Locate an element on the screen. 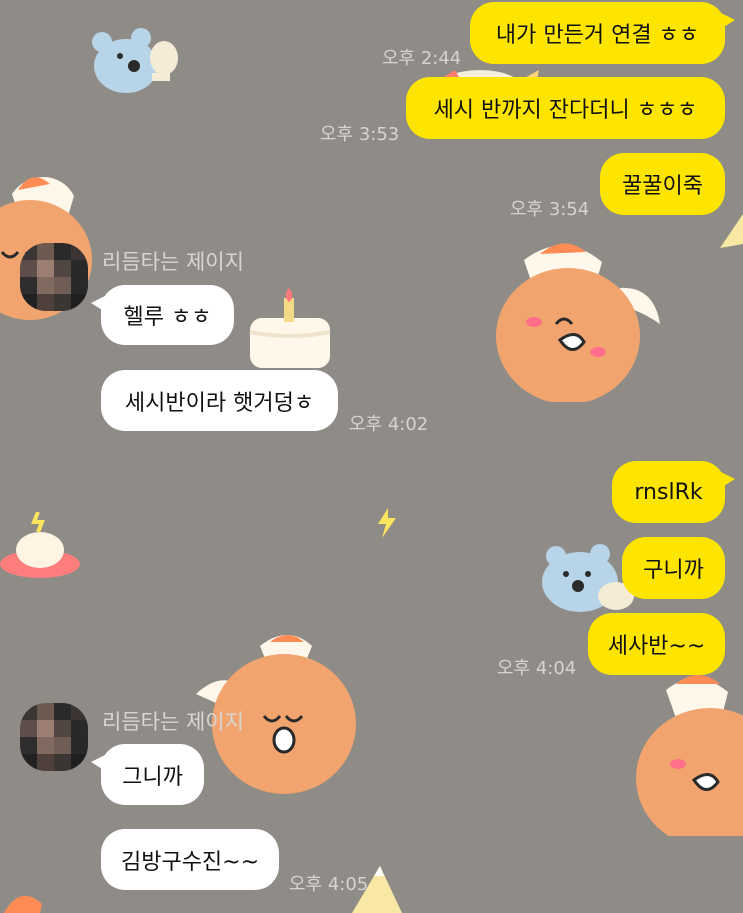 This screenshot has height=913, width=743. message-time: 오후 4:02 is located at coordinates (389, 424).